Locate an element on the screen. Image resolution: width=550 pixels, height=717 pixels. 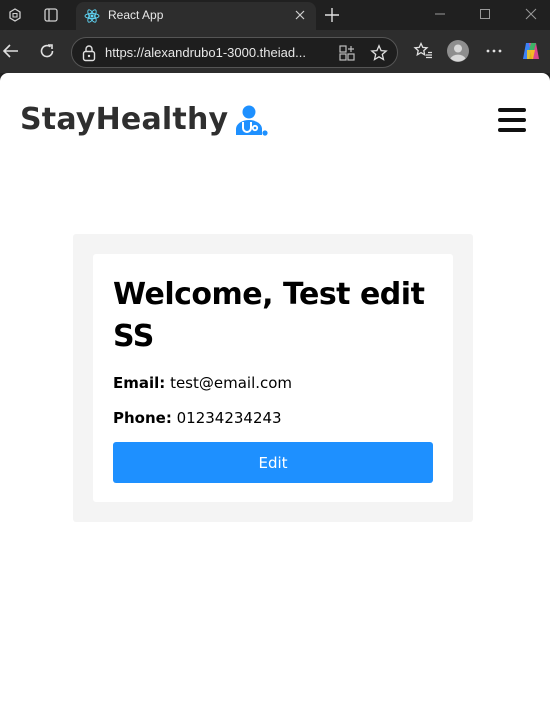
browser-tab: React App is located at coordinates (196, 16).